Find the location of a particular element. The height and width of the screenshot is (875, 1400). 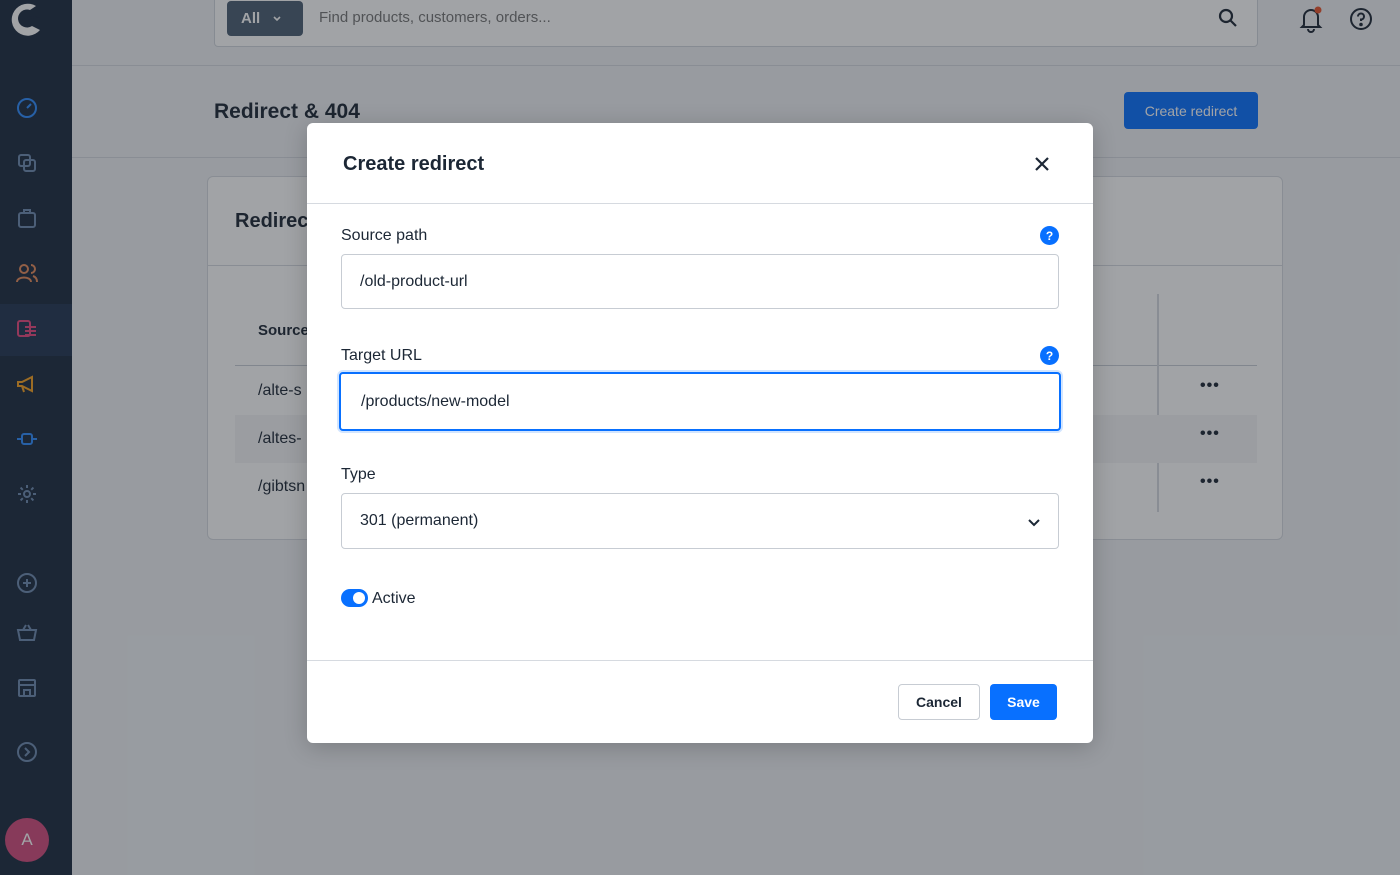

chevron-down-icon is located at coordinates (1034, 523).